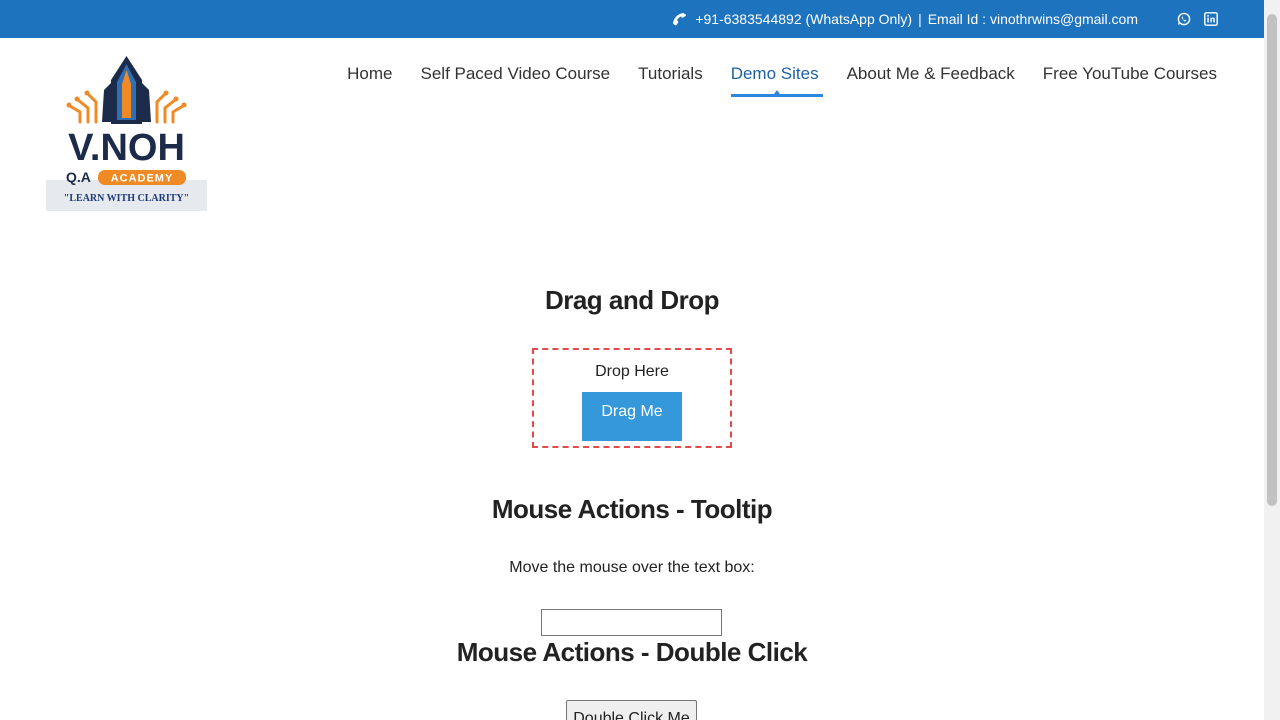 Image resolution: width=1280 pixels, height=720 pixels. Describe the element at coordinates (126, 148) in the screenshot. I see `logo-brand-text: V.NOH` at that location.